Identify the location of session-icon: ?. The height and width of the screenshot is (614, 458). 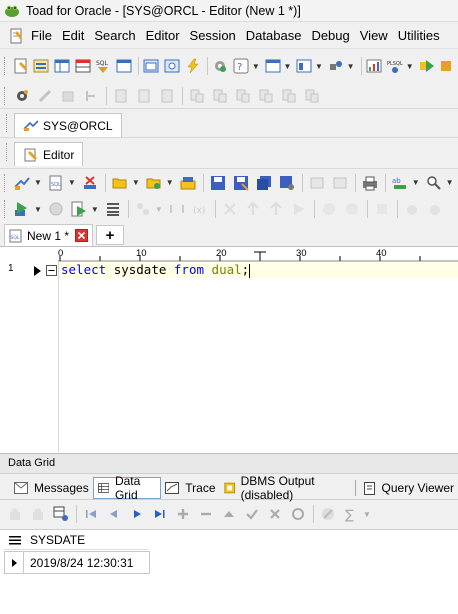
(241, 66).